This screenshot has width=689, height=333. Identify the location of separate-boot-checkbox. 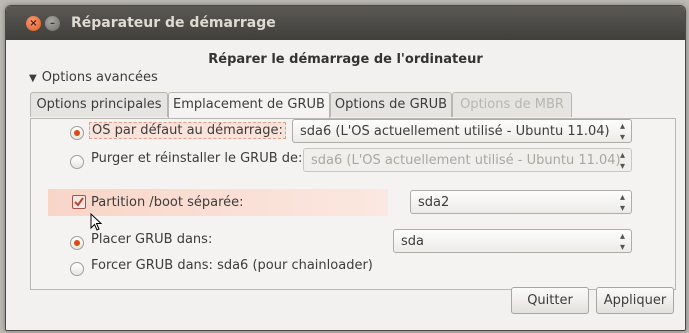
(79, 202).